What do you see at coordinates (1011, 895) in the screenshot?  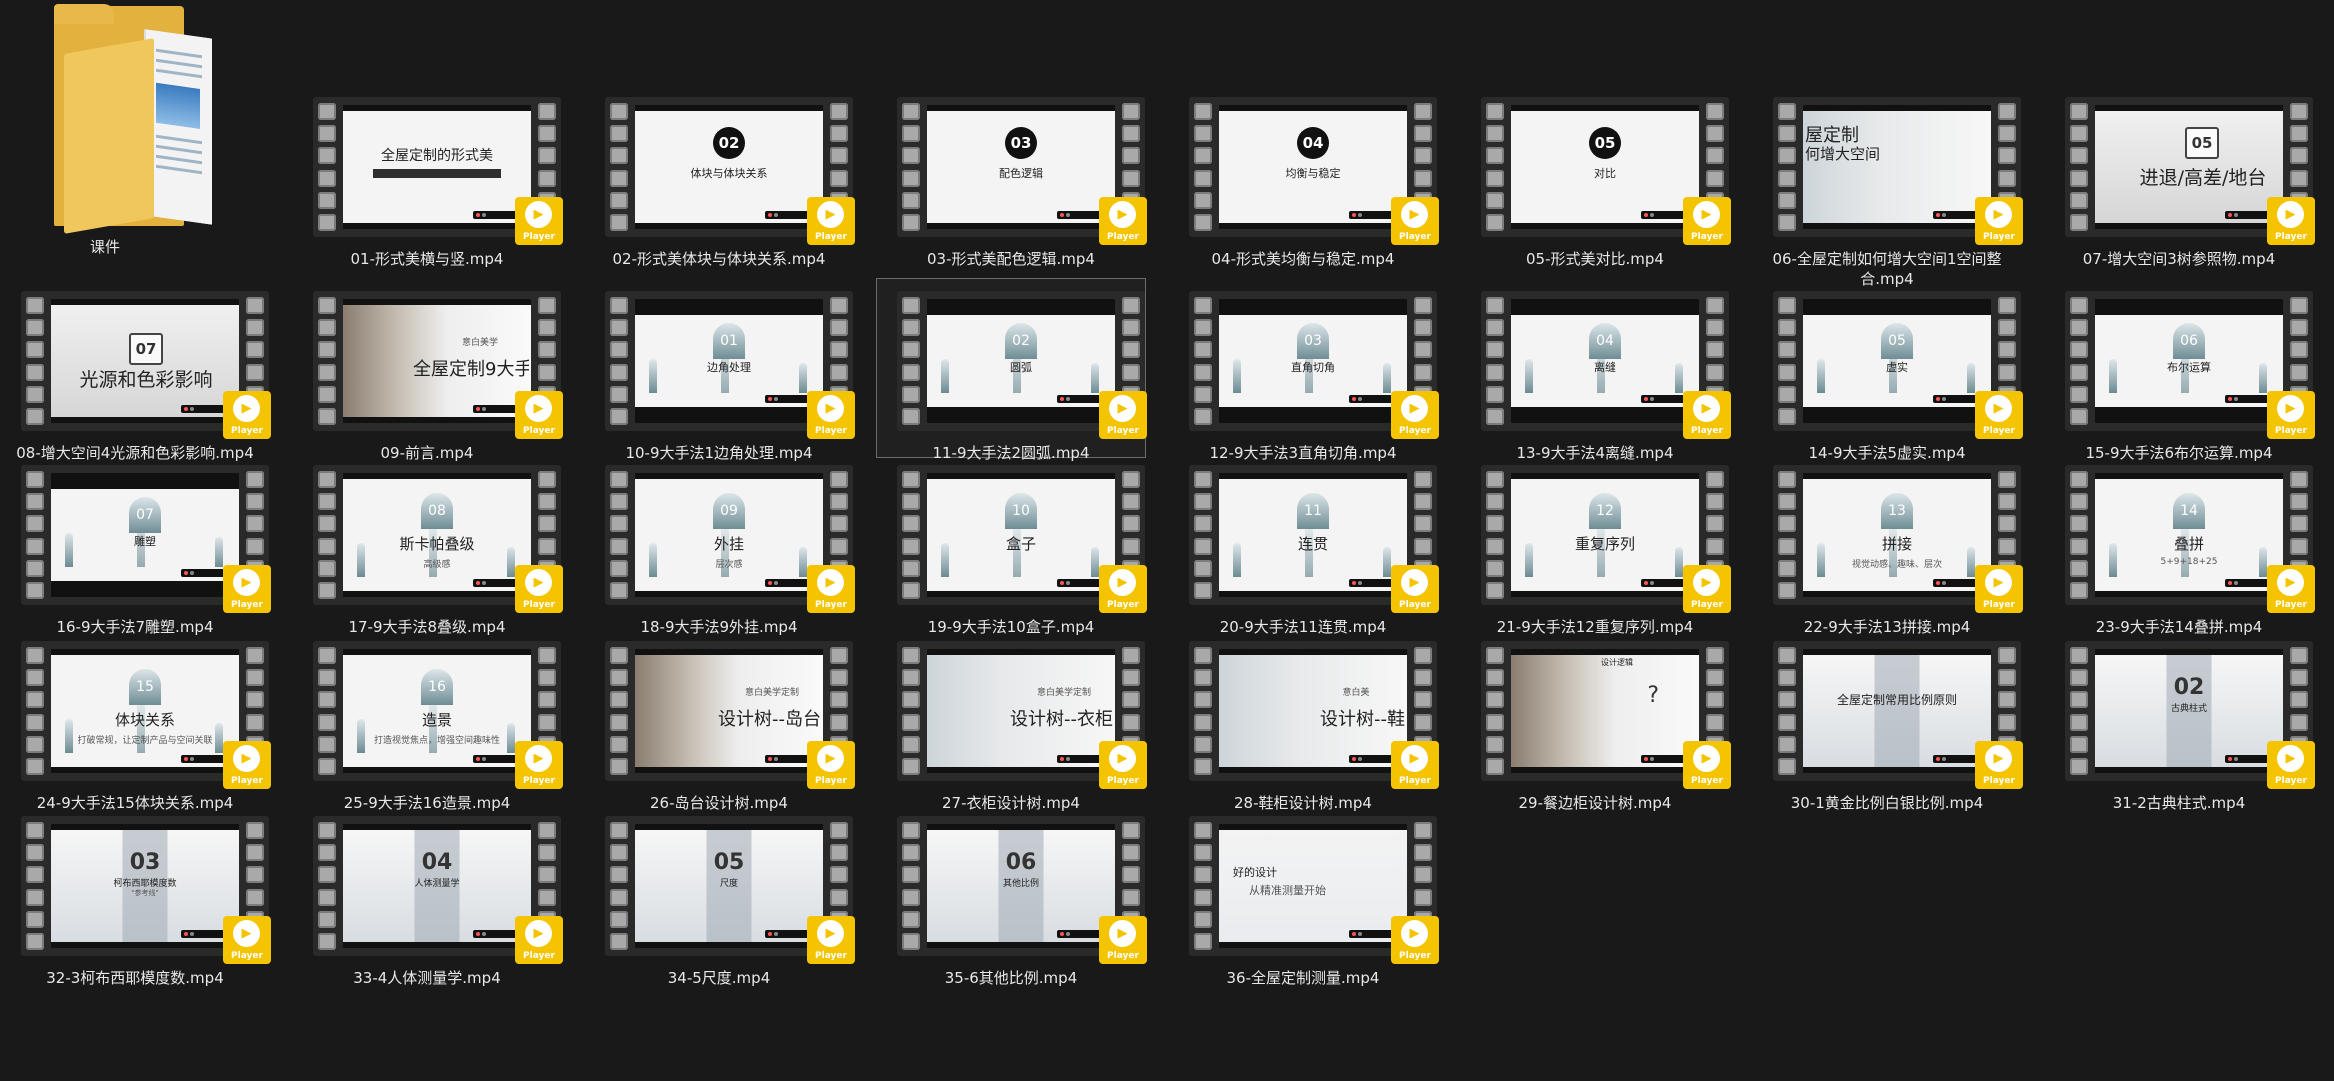 I see `video-file-item: 06 其他比例 ▶ Player 35-6其他比例.mp4` at bounding box center [1011, 895].